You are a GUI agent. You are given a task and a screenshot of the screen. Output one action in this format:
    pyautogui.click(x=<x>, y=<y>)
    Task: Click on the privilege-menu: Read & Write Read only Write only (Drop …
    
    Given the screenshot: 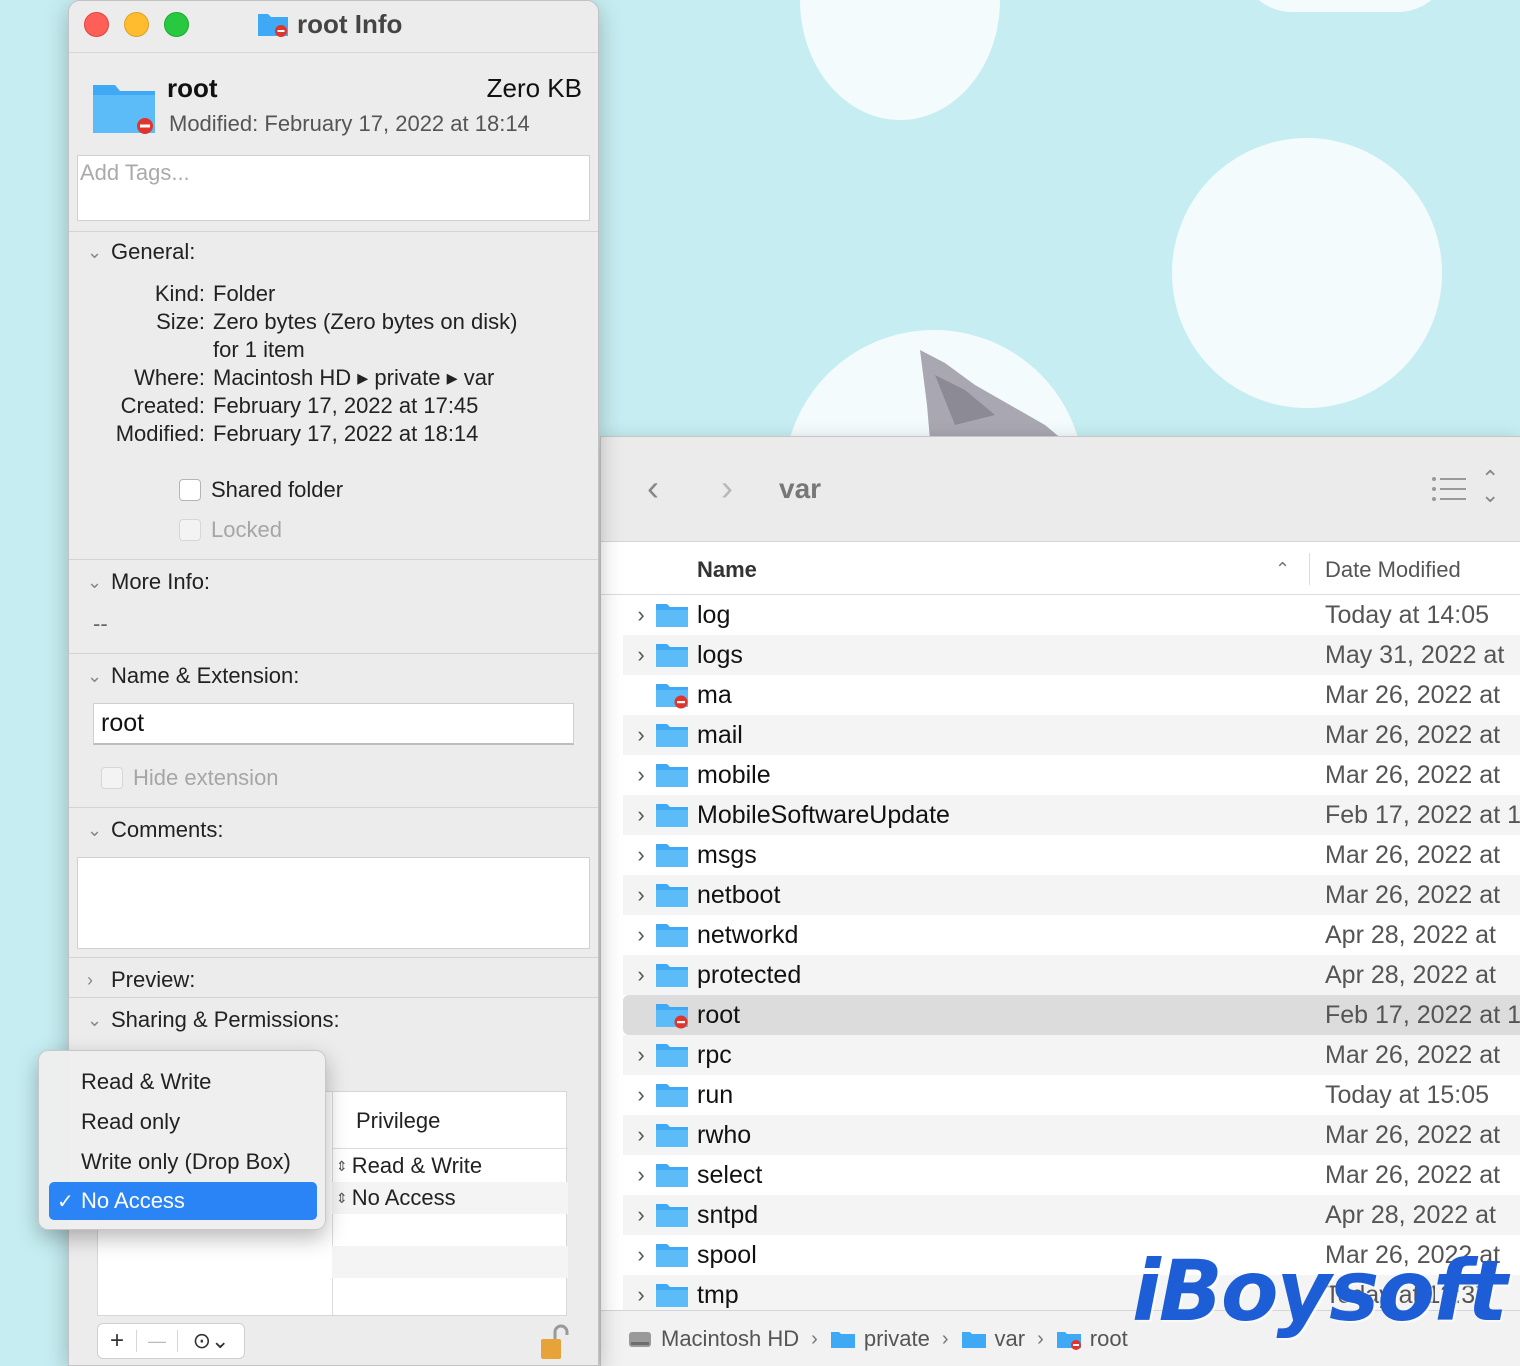 What is the action you would take?
    pyautogui.click(x=182, y=1140)
    